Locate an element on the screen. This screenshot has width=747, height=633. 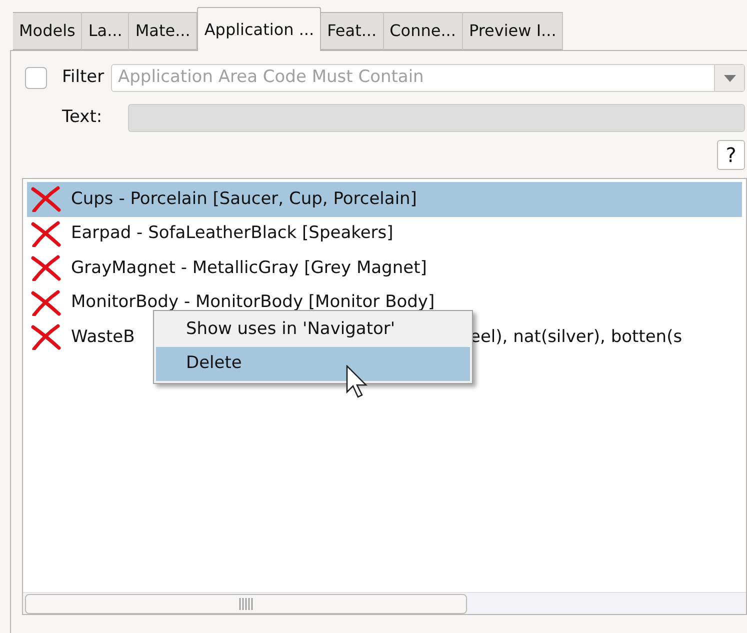
help-button: ? is located at coordinates (731, 155).